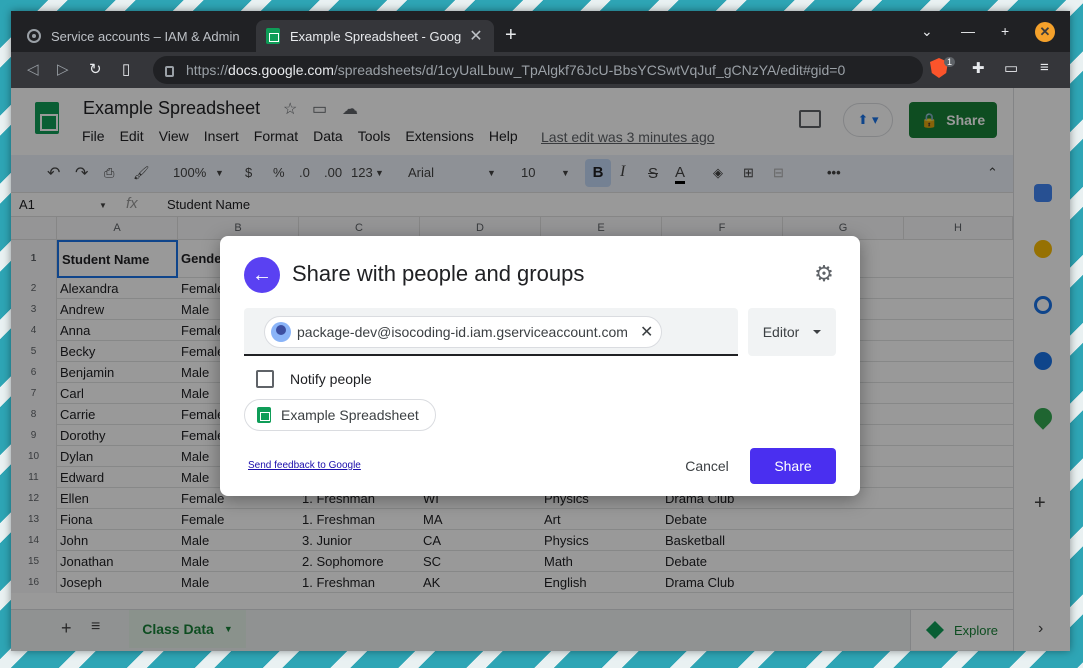  What do you see at coordinates (265, 379) in the screenshot?
I see `notify-checkbox` at bounding box center [265, 379].